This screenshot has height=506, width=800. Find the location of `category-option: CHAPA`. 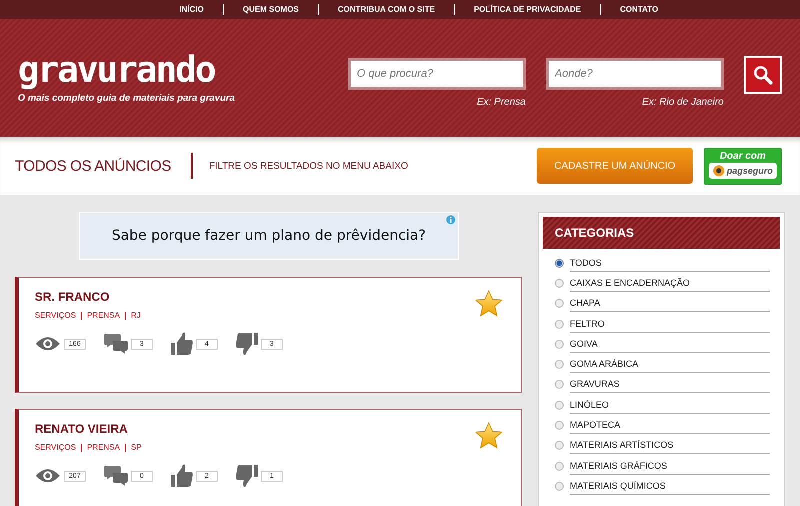

category-option: CHAPA is located at coordinates (670, 303).